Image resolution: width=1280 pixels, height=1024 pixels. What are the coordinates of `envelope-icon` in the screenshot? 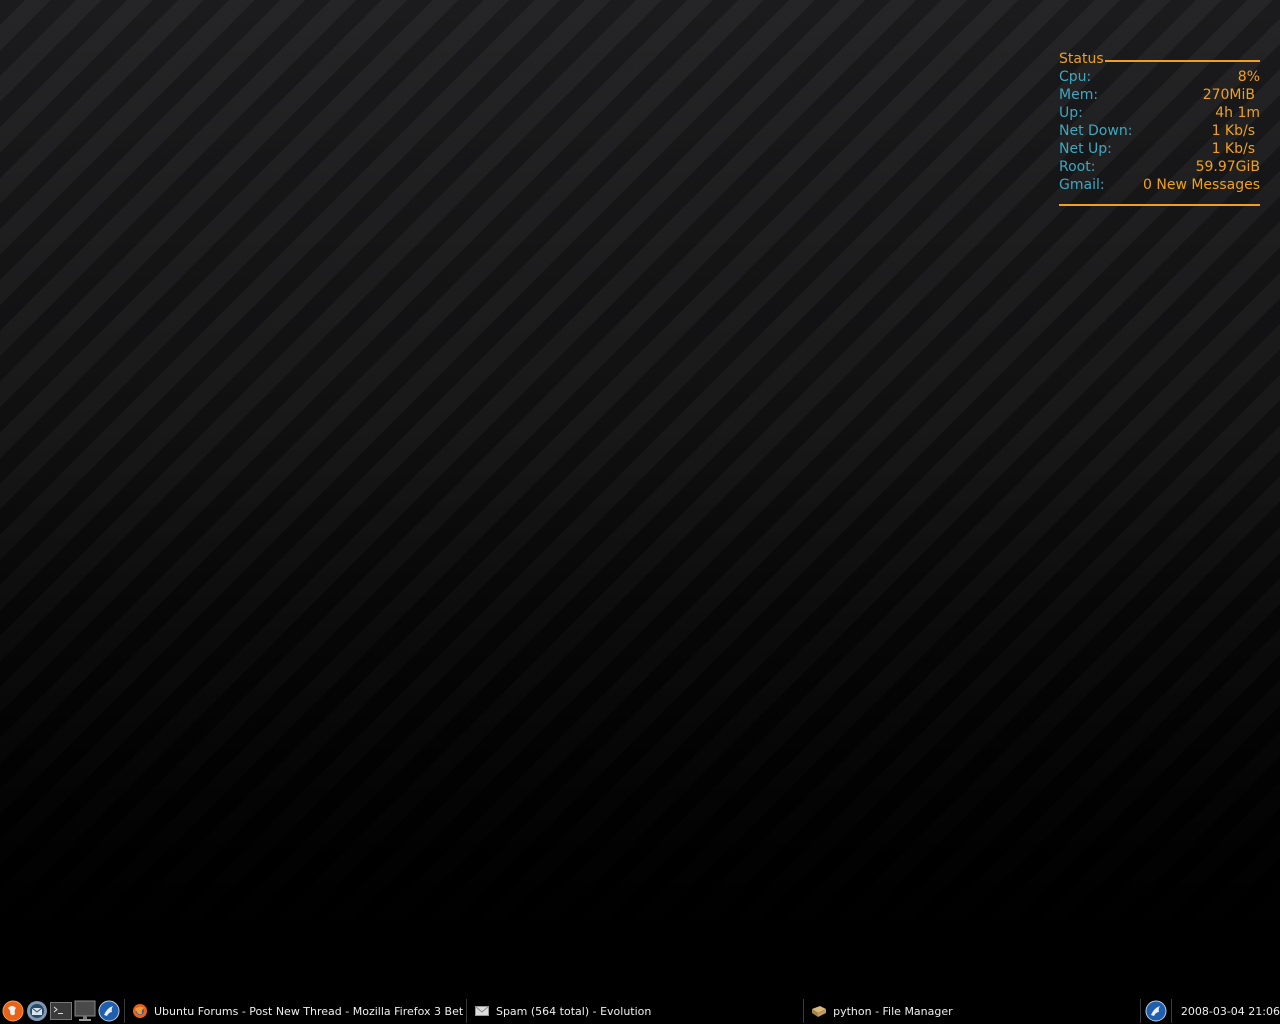 It's located at (482, 1011).